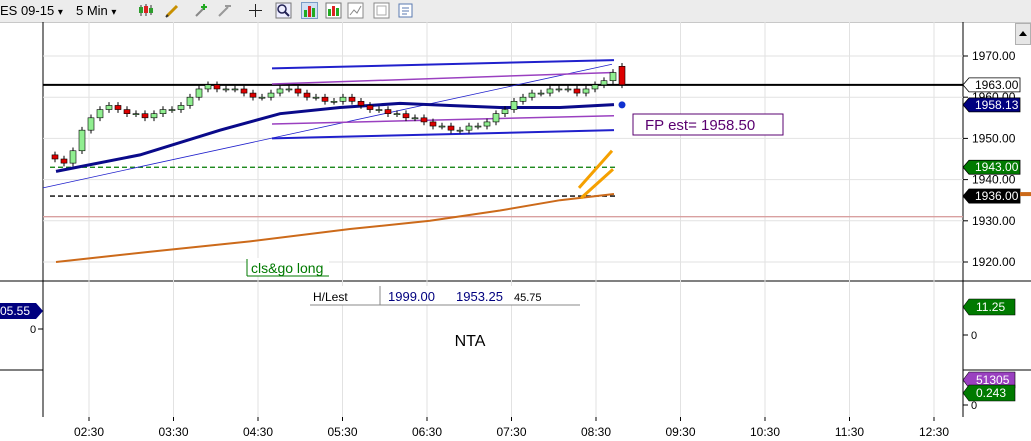 This screenshot has width=1031, height=441. I want to click on hl-range-value: 45.75, so click(528, 298).